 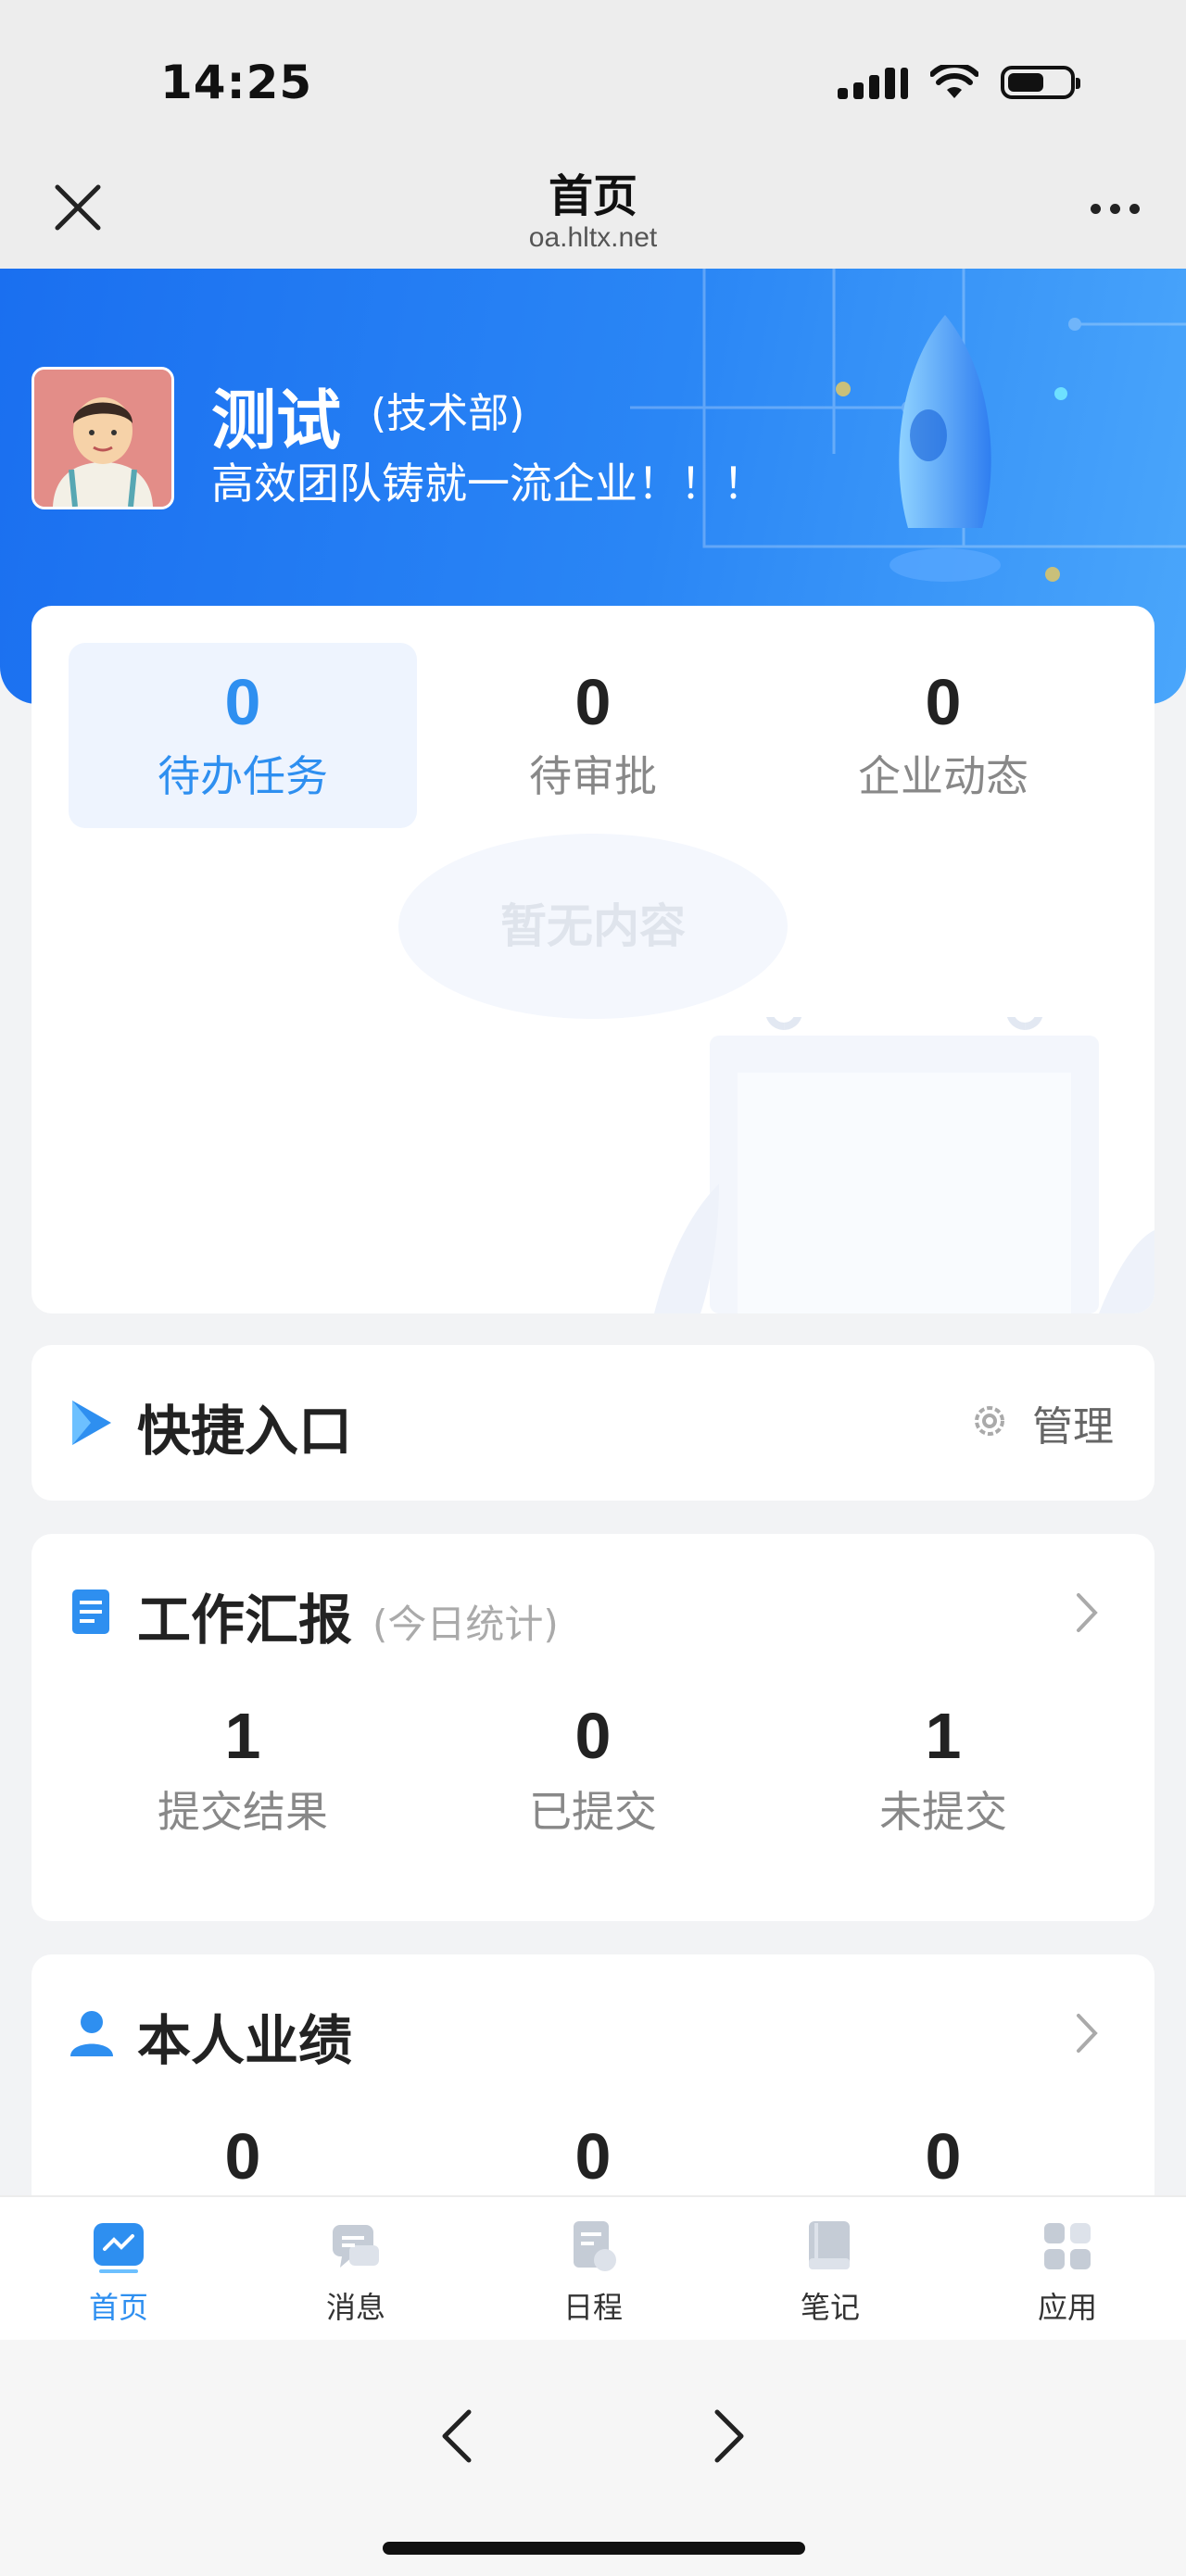 I want to click on tab-company-news: 0 企业动态, so click(x=943, y=735).